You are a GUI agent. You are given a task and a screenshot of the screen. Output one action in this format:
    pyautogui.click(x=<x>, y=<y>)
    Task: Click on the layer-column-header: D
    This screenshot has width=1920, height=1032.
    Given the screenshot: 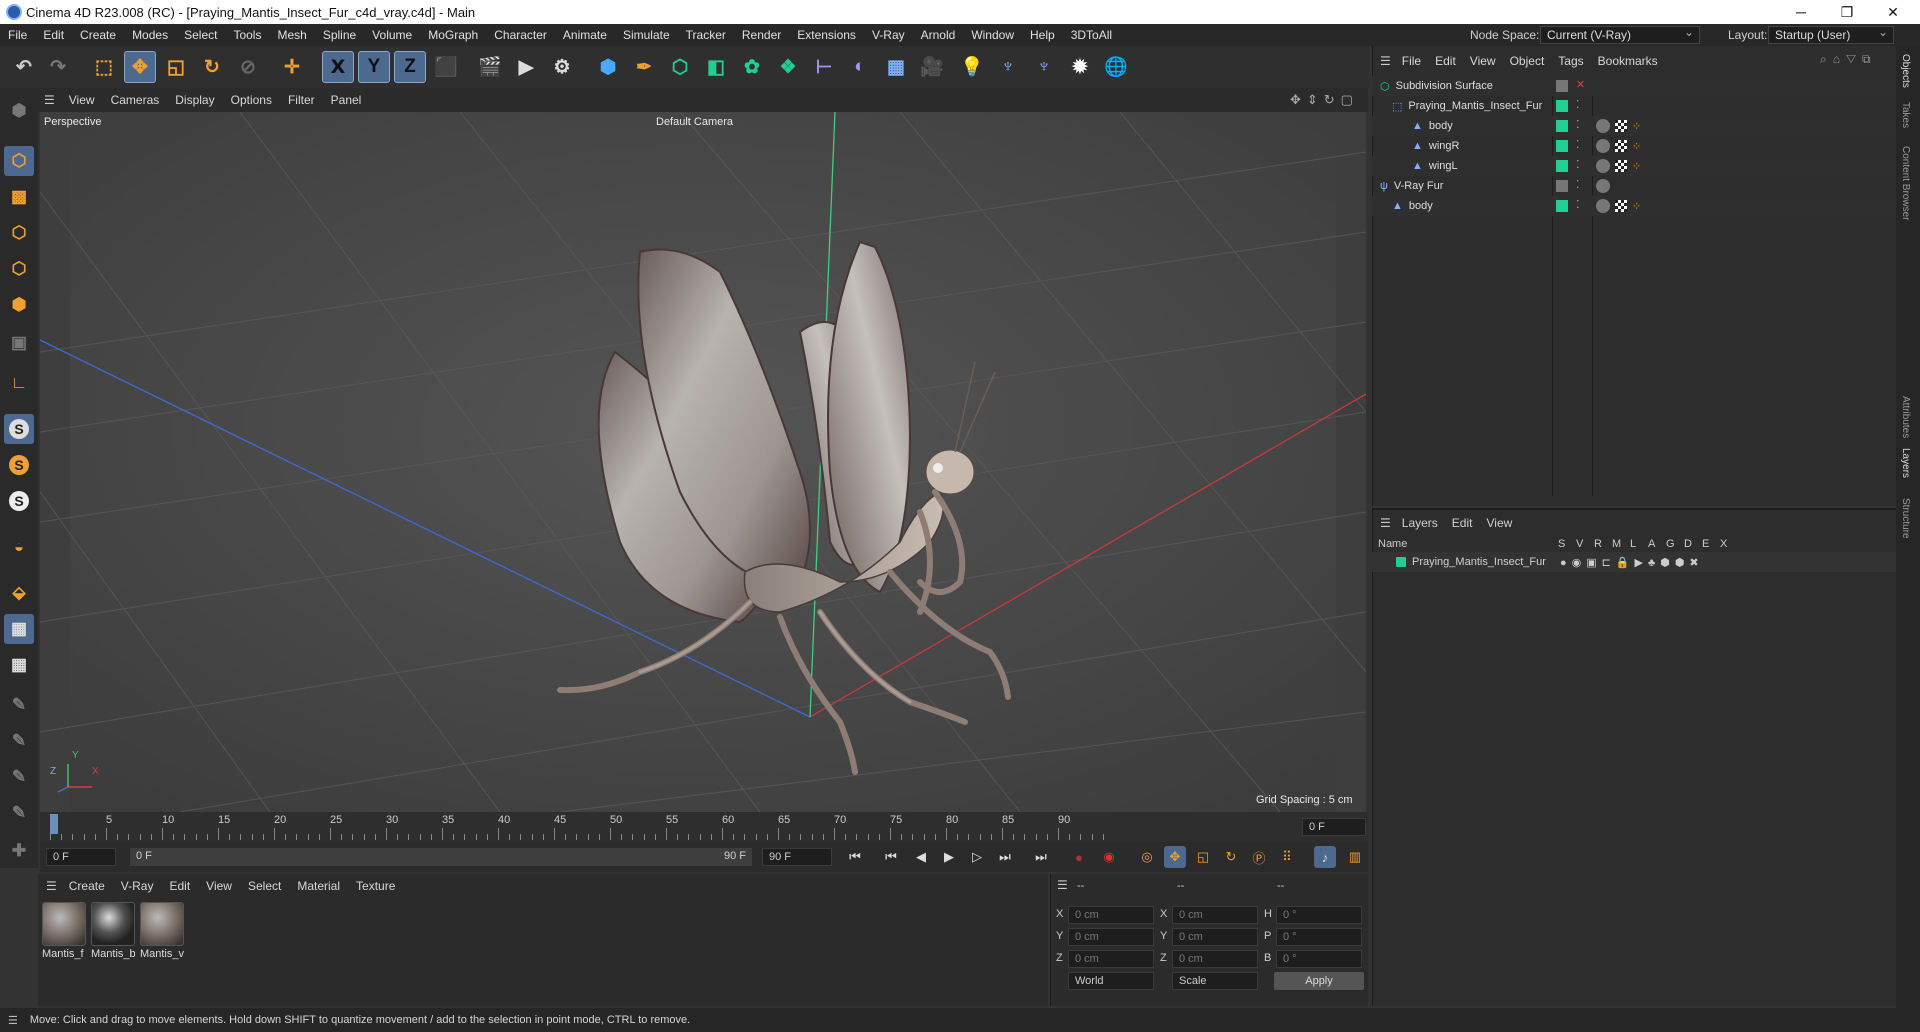 What is the action you would take?
    pyautogui.click(x=1688, y=544)
    